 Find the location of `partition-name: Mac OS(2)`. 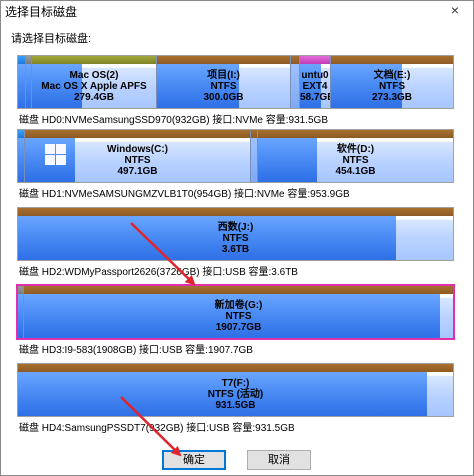

partition-name: Mac OS(2) is located at coordinates (94, 75).